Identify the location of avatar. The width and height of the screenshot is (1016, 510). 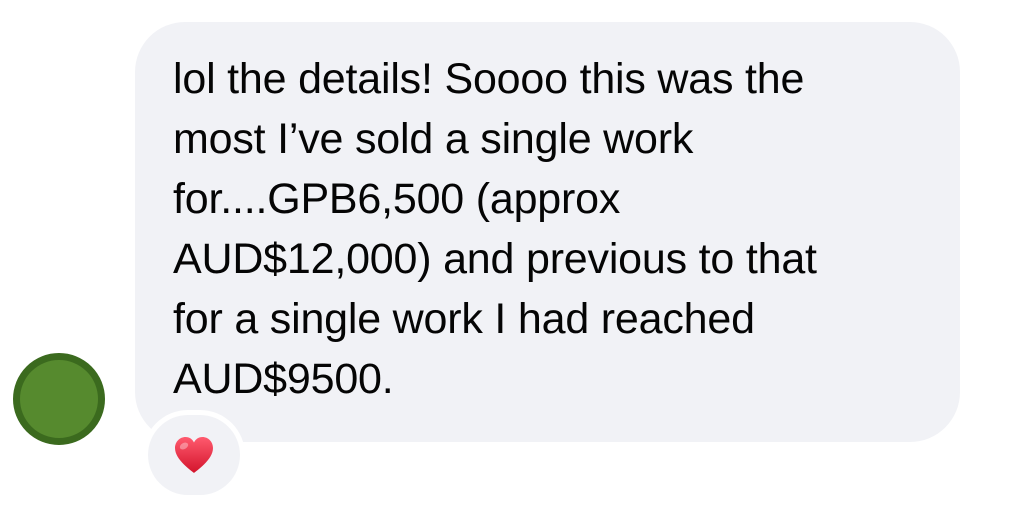
(59, 399).